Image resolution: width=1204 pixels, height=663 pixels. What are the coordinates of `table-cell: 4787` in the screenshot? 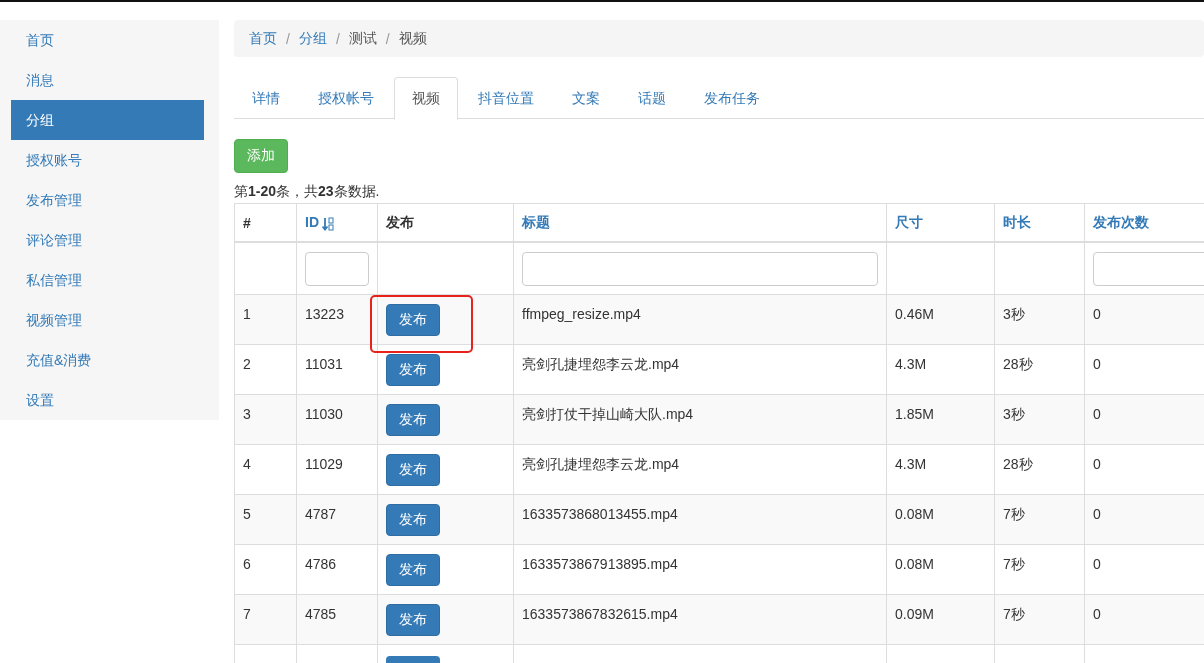 It's located at (321, 514).